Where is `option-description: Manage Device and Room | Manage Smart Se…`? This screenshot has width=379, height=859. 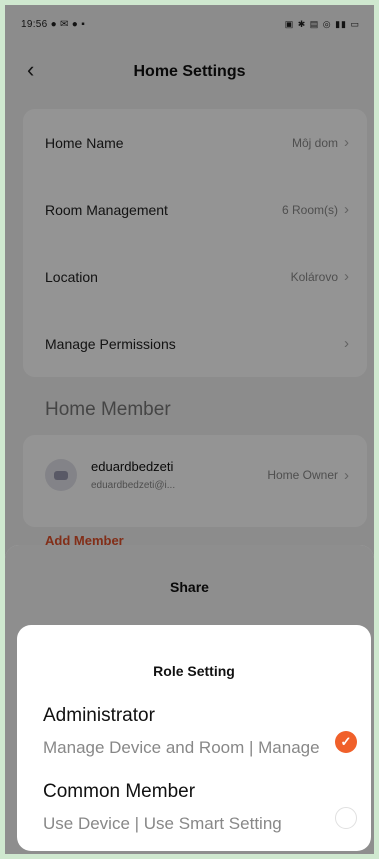 option-description: Manage Device and Room | Manage Smart Se… is located at coordinates (181, 750).